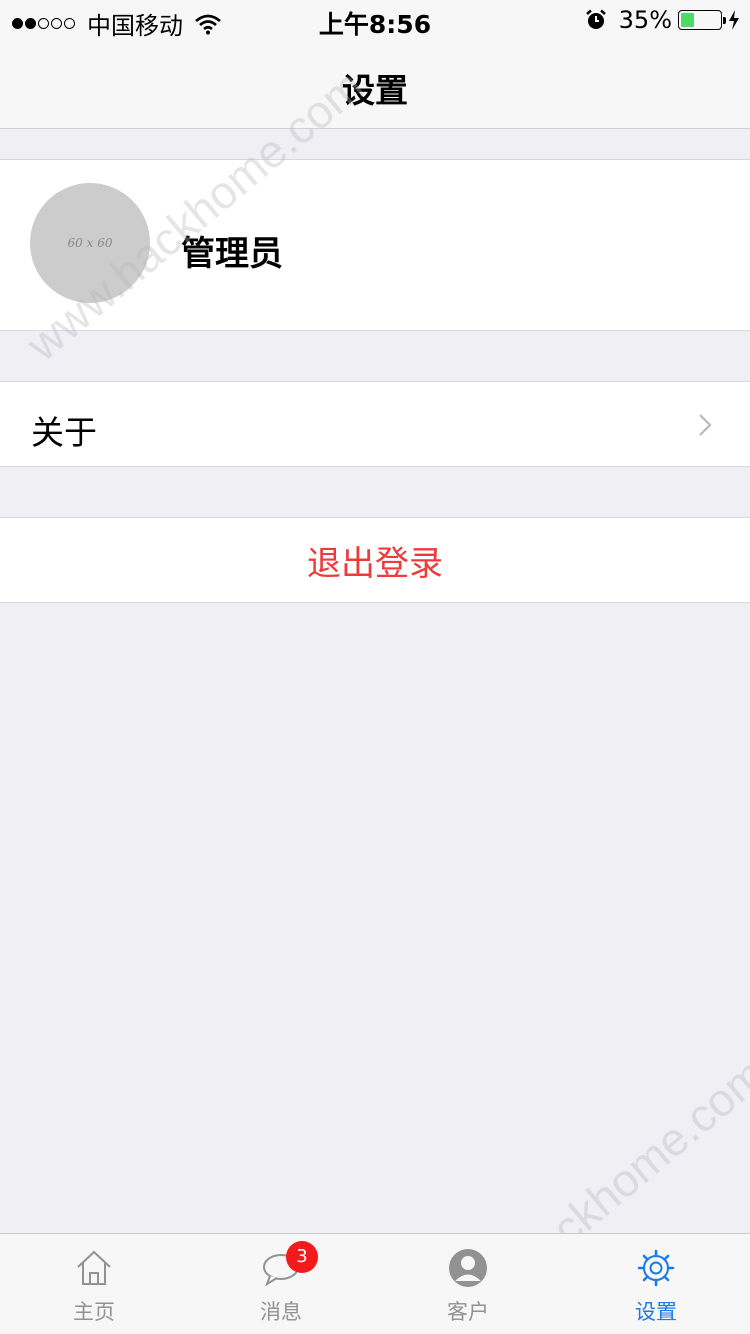 Image resolution: width=750 pixels, height=1334 pixels. I want to click on nav-bar: 设置, so click(375, 84).